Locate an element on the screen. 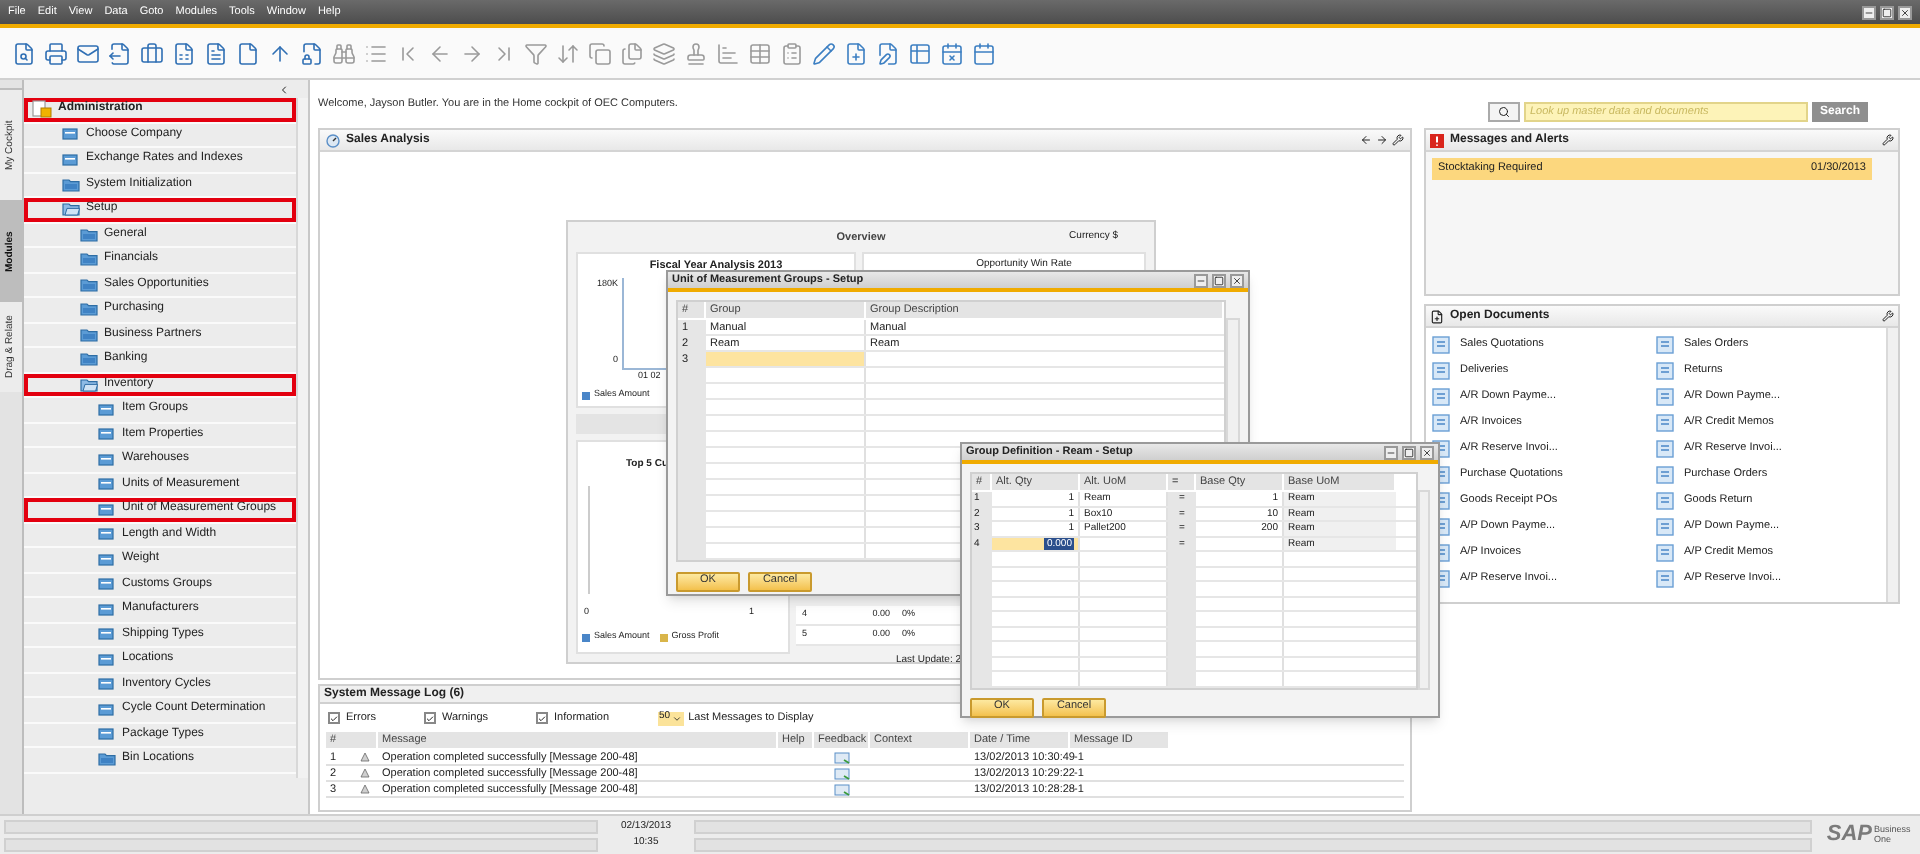 Image resolution: width=1920 pixels, height=854 pixels. search-scope-button is located at coordinates (1504, 112).